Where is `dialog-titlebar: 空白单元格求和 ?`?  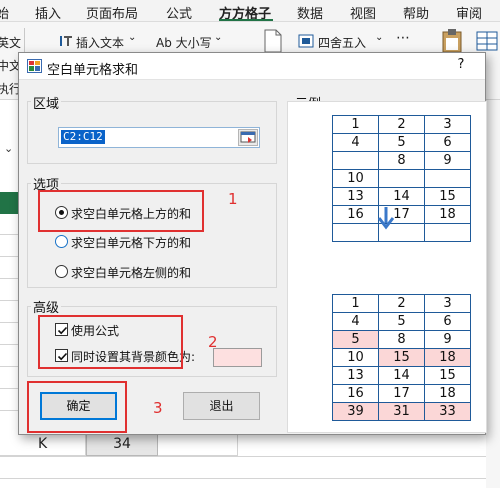 dialog-titlebar: 空白单元格求和 ? is located at coordinates (252, 66).